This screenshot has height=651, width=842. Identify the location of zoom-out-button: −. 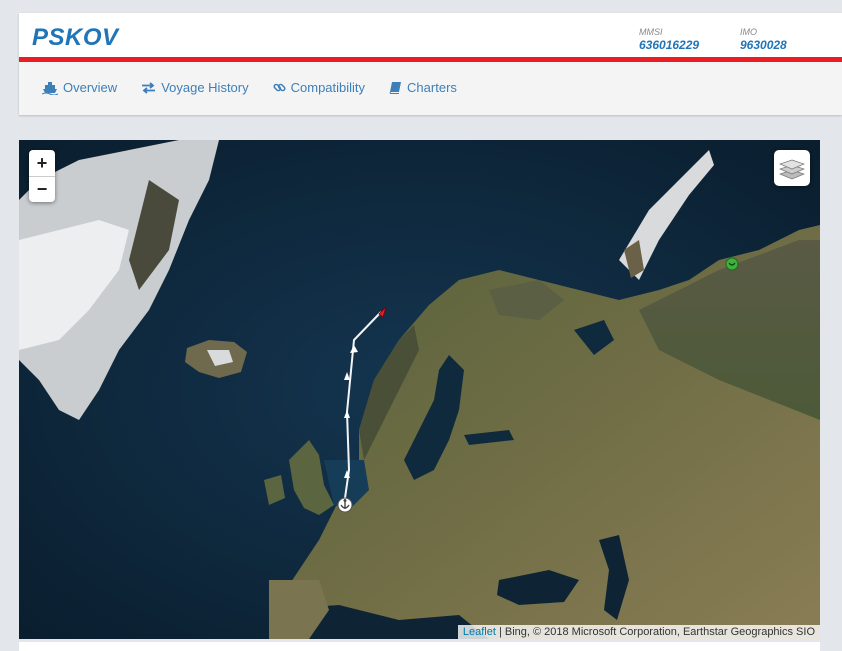
(42, 189).